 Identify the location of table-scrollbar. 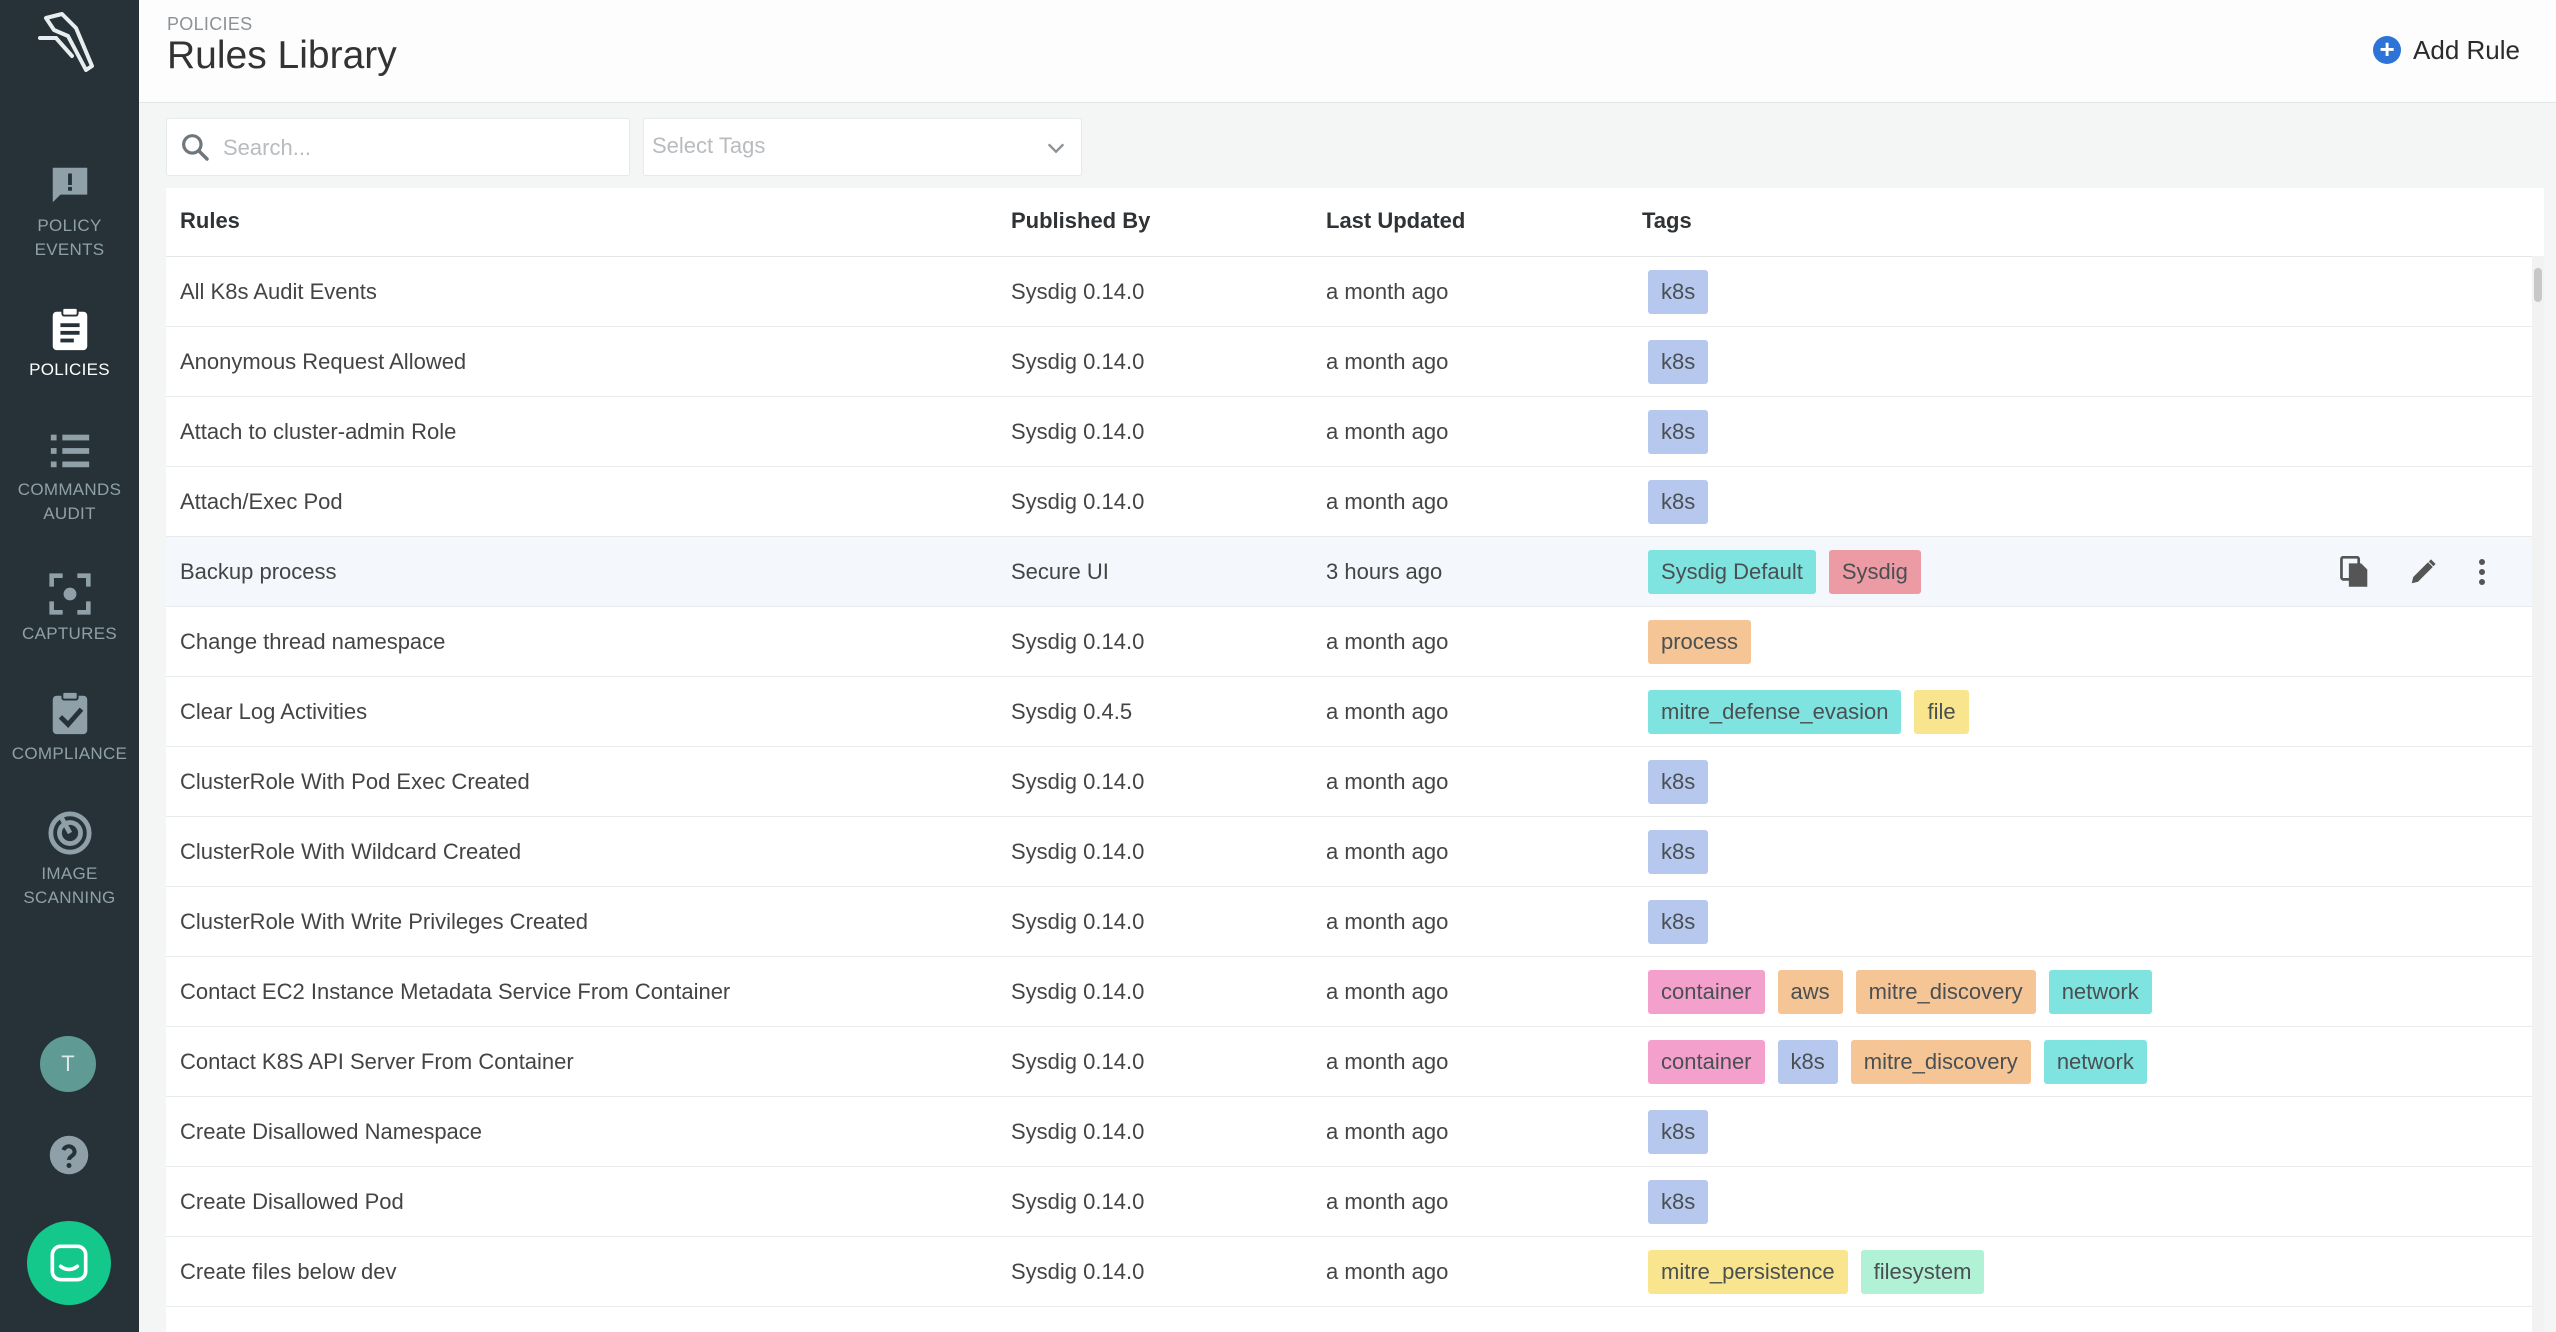
(2538, 794).